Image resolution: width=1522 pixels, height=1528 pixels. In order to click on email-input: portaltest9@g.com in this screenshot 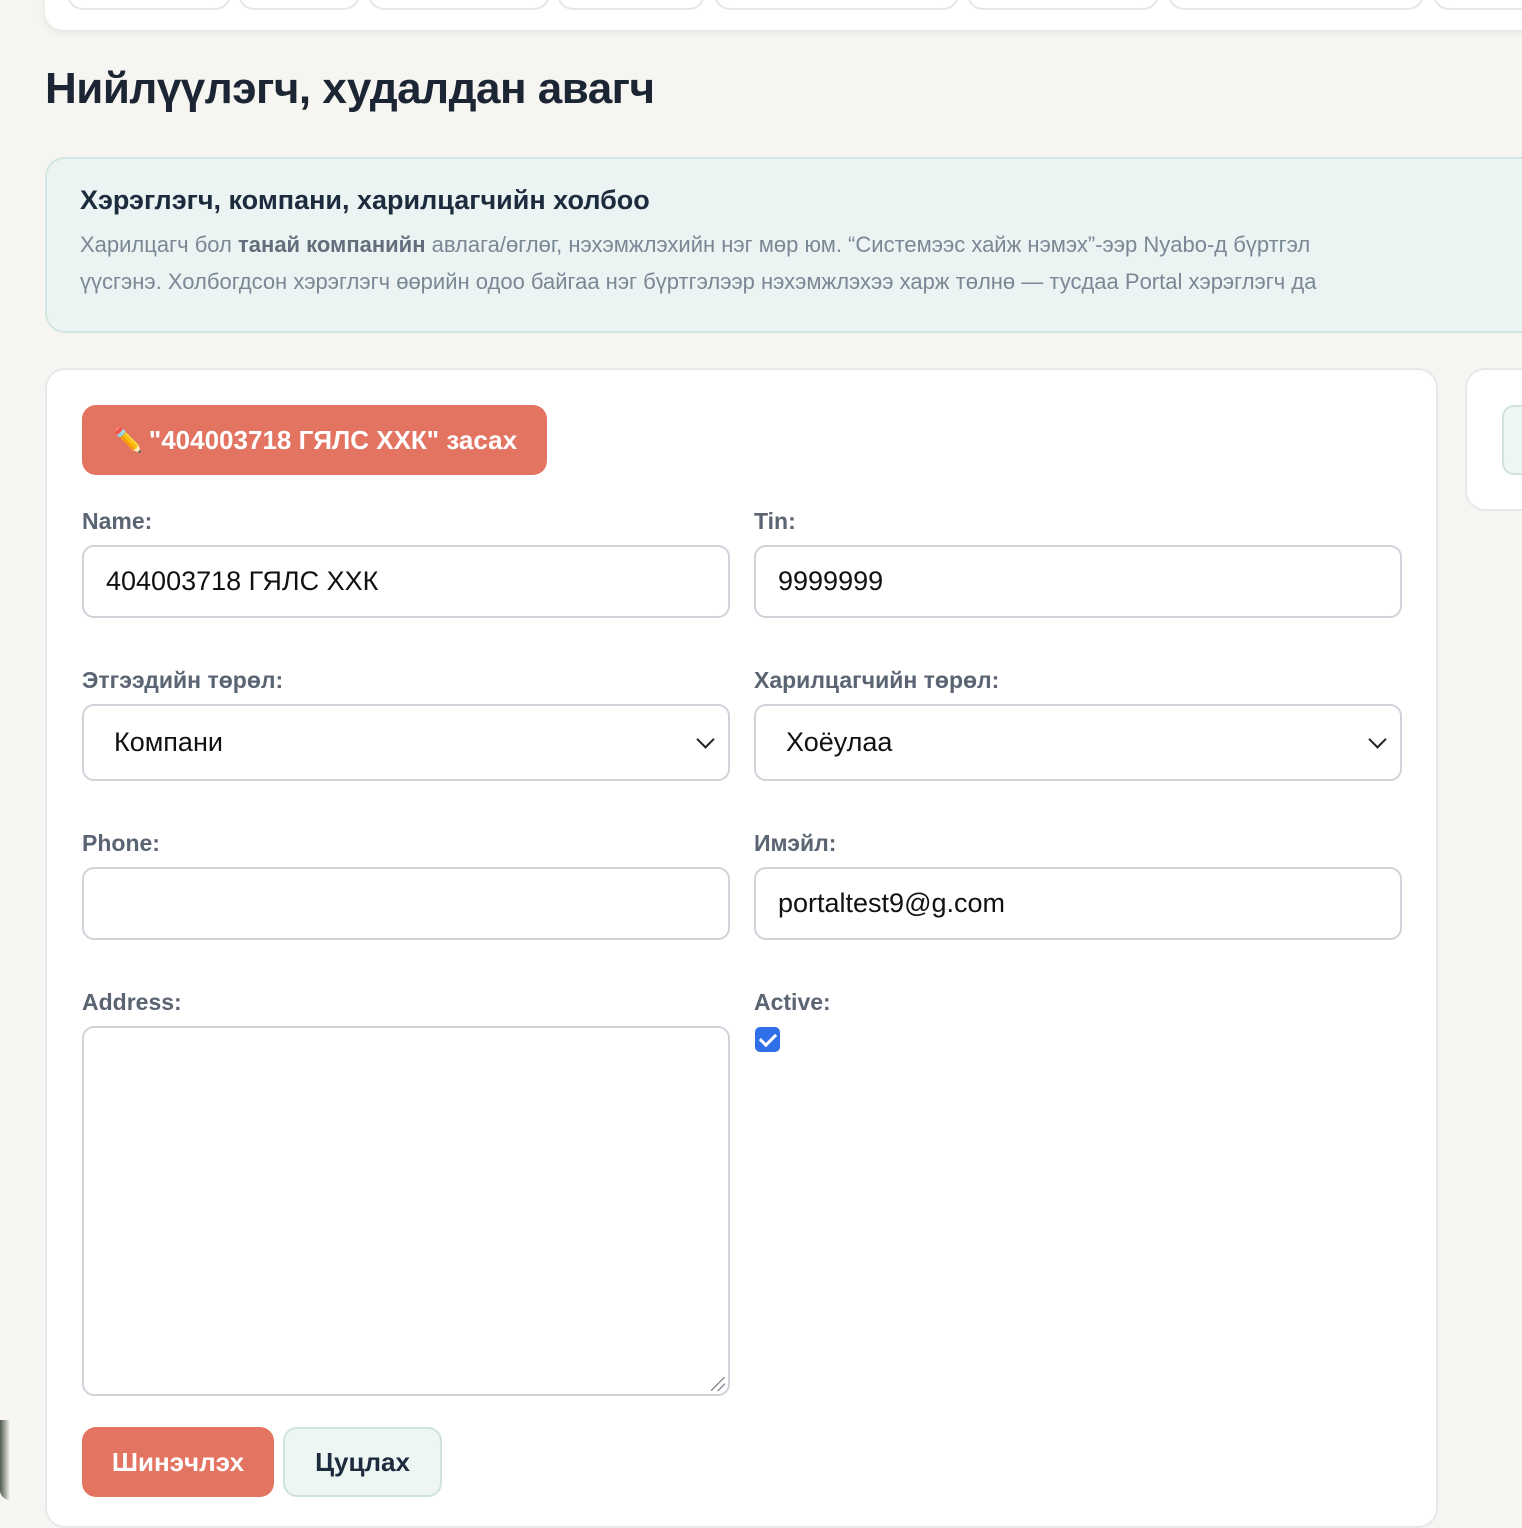, I will do `click(1078, 903)`.